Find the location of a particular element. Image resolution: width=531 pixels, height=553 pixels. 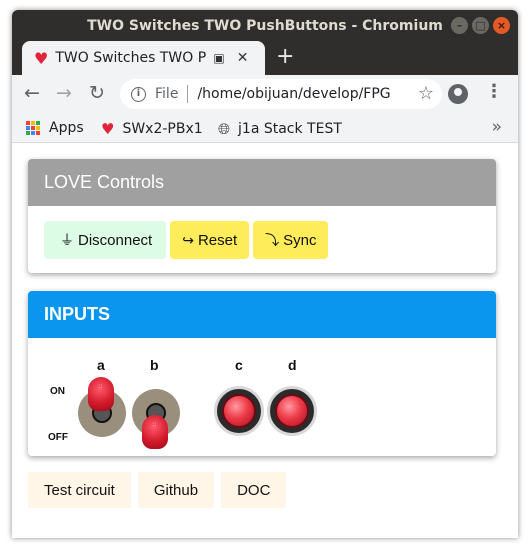

account-icon is located at coordinates (458, 94).